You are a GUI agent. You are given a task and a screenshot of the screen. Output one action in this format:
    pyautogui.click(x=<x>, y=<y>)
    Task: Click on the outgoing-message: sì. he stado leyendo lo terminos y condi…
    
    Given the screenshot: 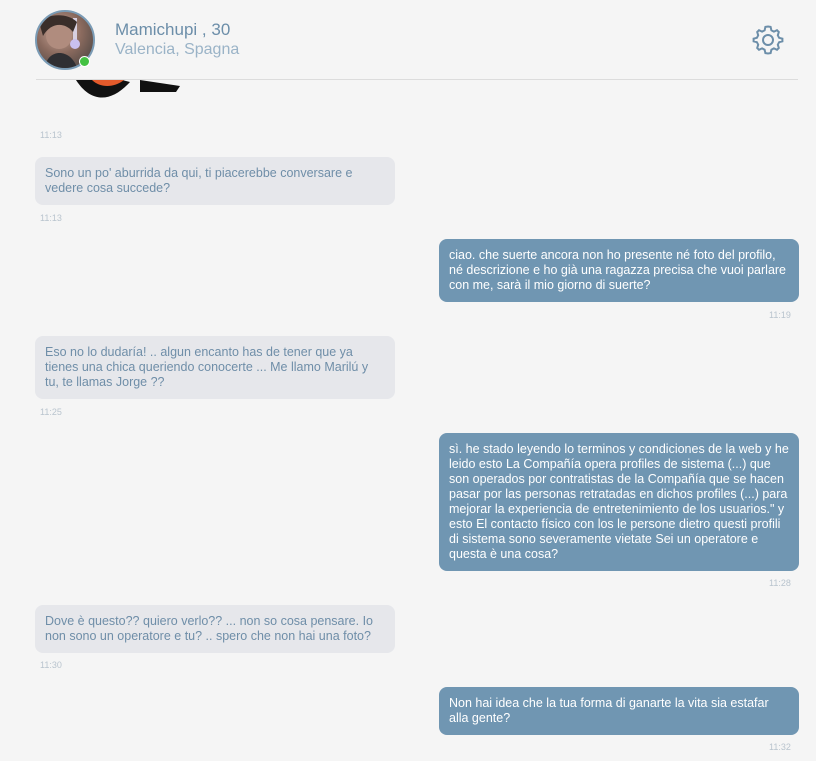 What is the action you would take?
    pyautogui.click(x=619, y=502)
    